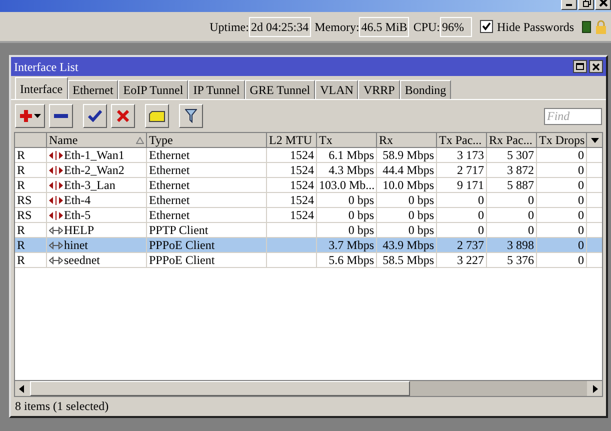 This screenshot has height=431, width=611. I want to click on close-button, so click(596, 66).